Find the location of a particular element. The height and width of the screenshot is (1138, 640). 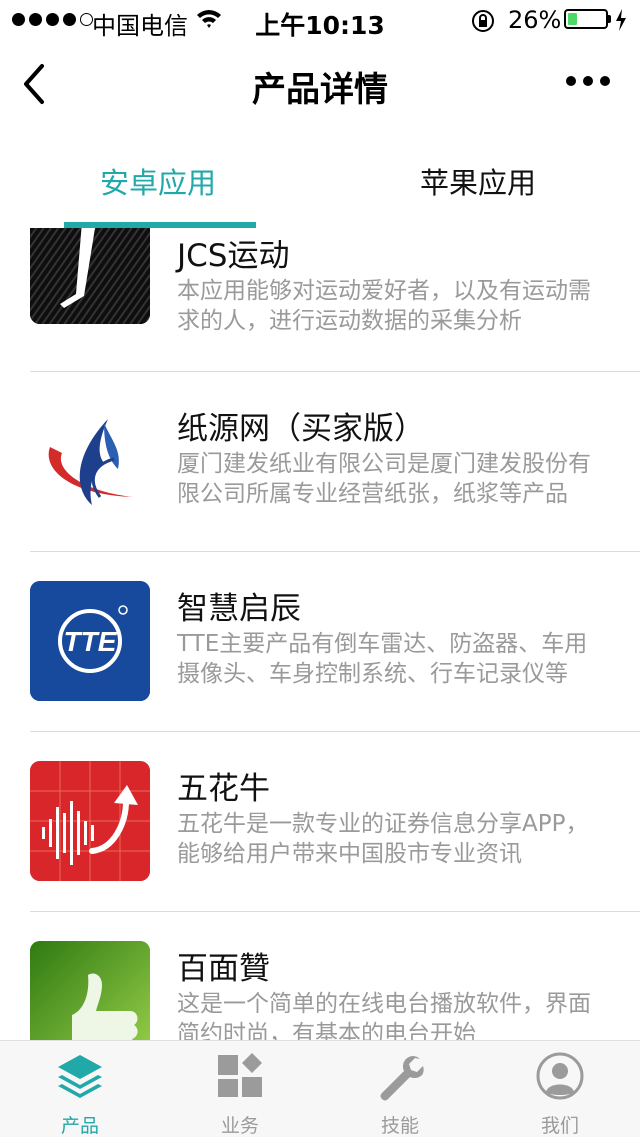

tab-products: 产品 is located at coordinates (80, 1089).